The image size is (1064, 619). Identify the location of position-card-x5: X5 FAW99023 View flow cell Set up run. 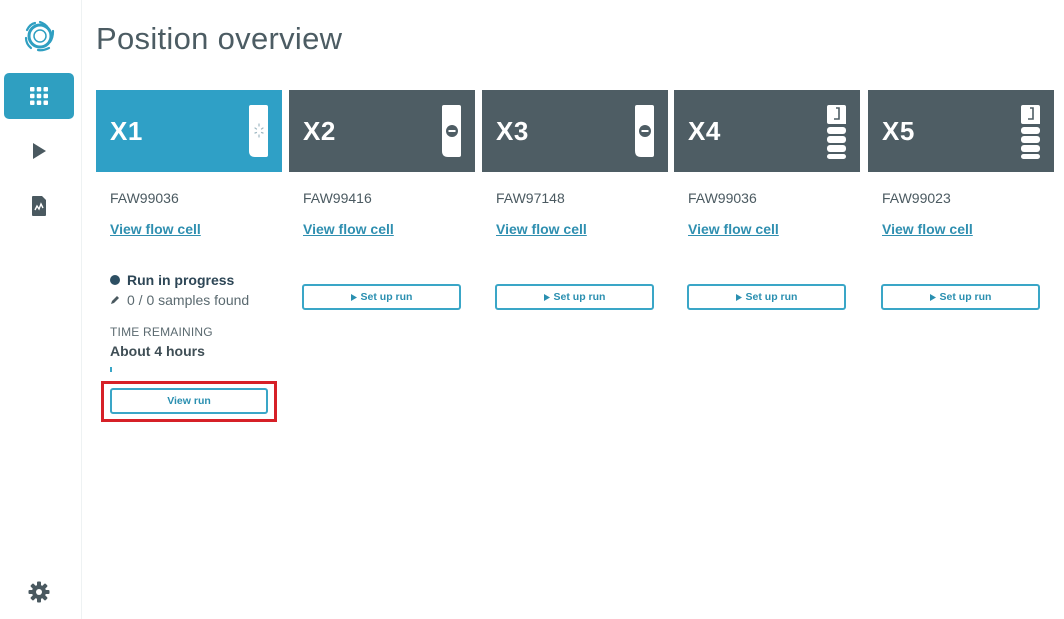
(961, 200).